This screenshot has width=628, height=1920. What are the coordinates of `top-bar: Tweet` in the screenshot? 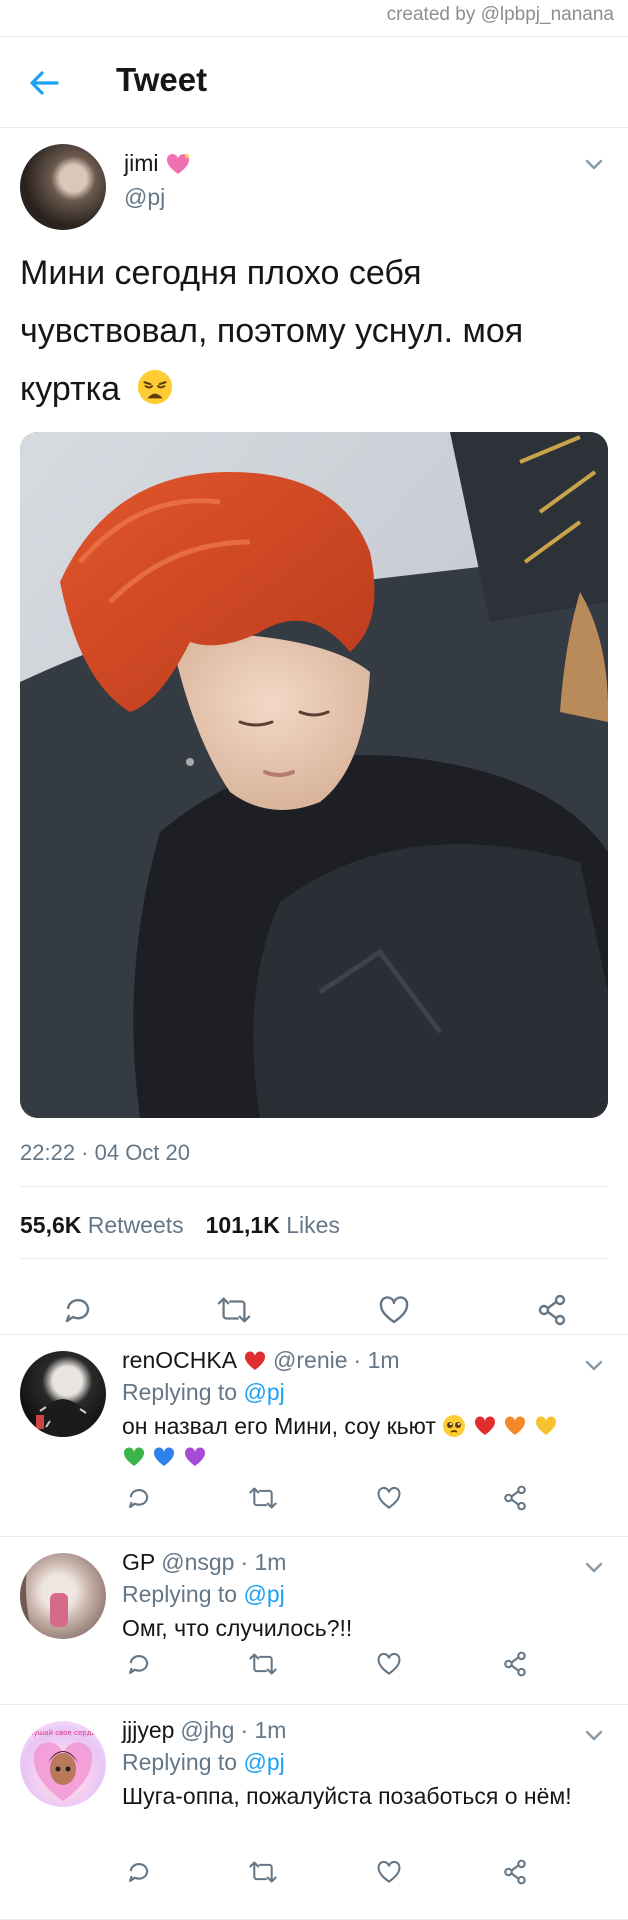 It's located at (314, 82).